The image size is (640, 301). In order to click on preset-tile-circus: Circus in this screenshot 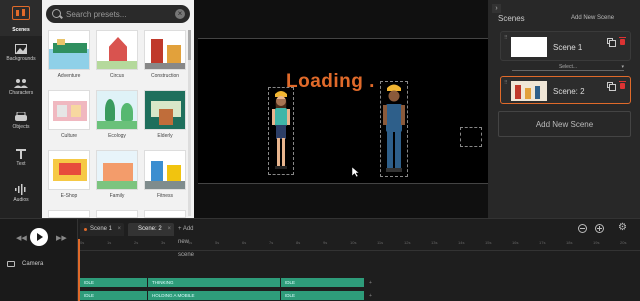, I will do `click(117, 55)`.